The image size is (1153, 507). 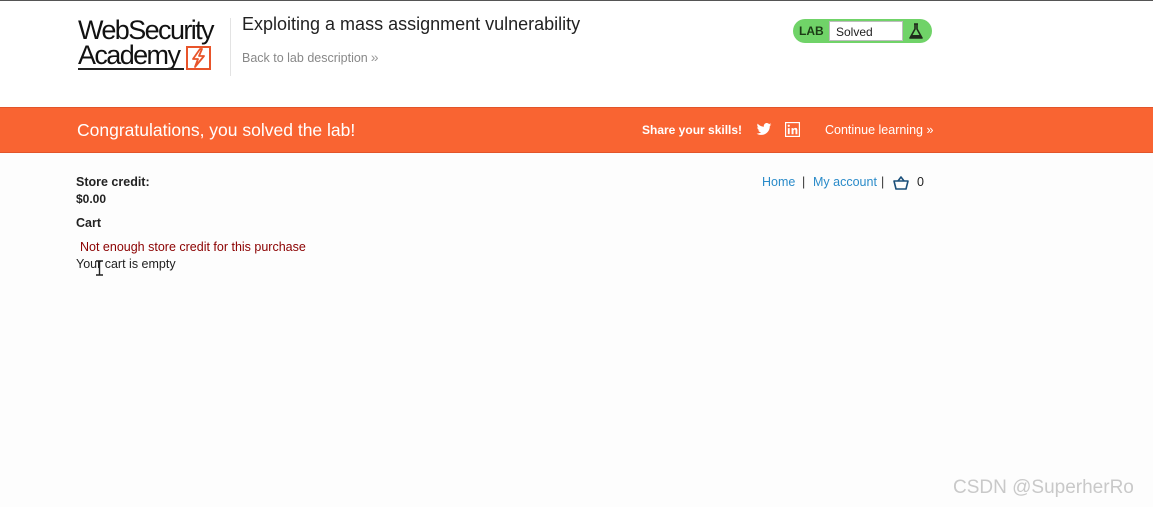 What do you see at coordinates (920, 182) in the screenshot?
I see `cart-count: 0` at bounding box center [920, 182].